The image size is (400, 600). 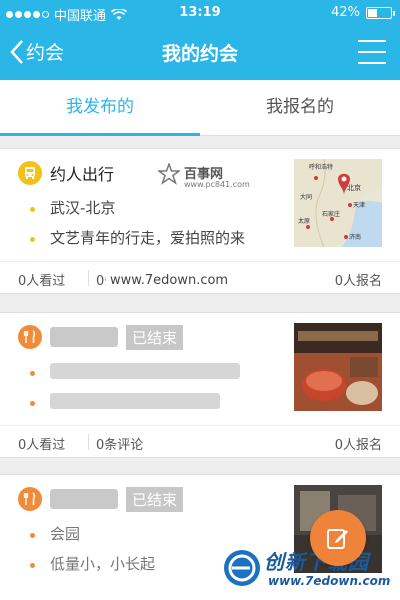 I want to click on bus-icon, so click(x=30, y=173).